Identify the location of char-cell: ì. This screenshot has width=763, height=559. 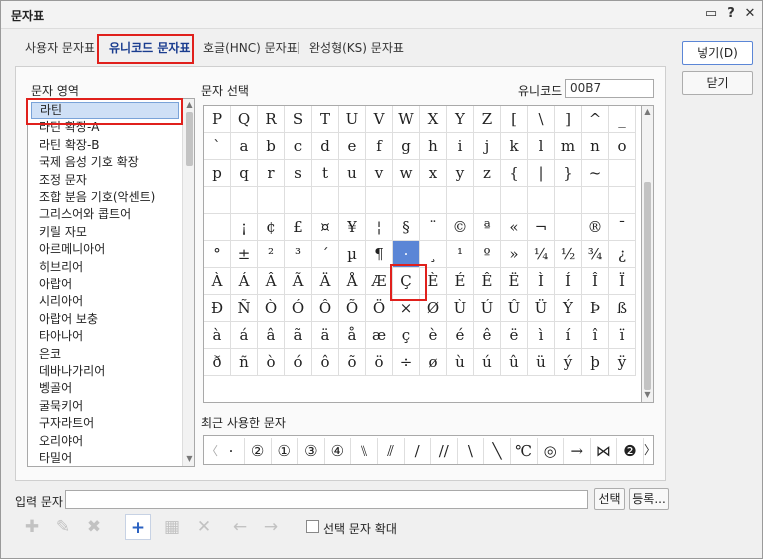
(541, 335).